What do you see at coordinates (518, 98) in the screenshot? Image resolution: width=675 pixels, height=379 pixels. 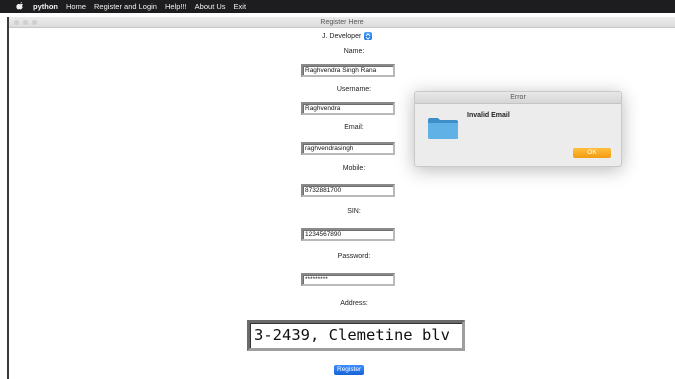 I see `dialog-title: Error` at bounding box center [518, 98].